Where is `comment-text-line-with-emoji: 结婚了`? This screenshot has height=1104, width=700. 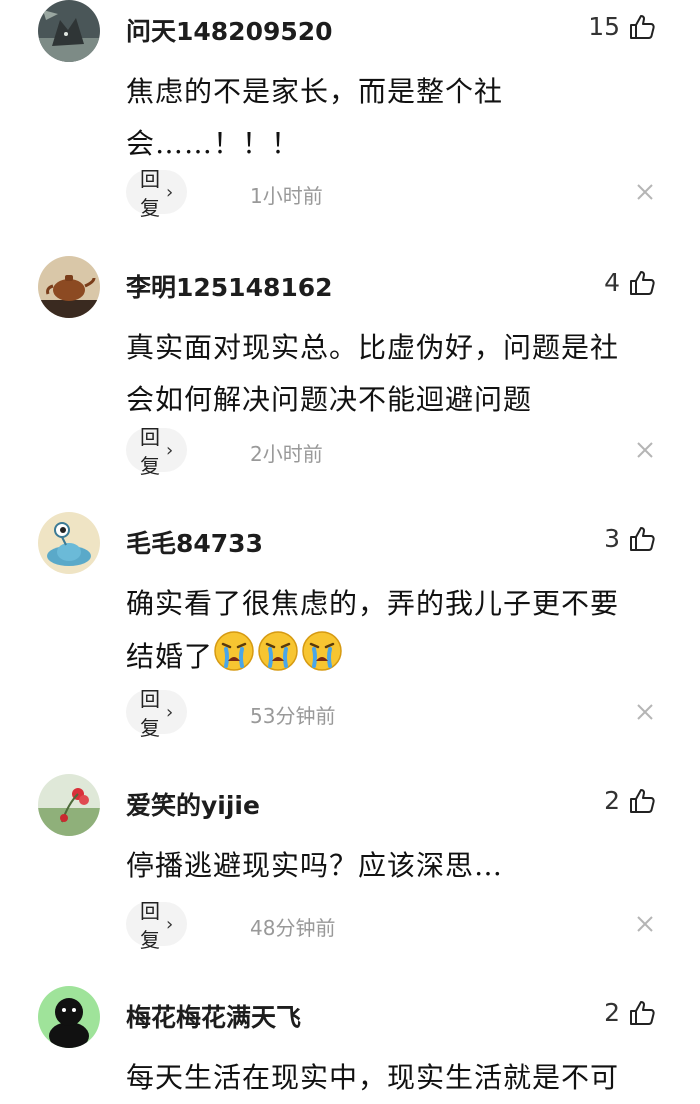
comment-text-line-with-emoji: 结婚了 is located at coordinates (396, 656).